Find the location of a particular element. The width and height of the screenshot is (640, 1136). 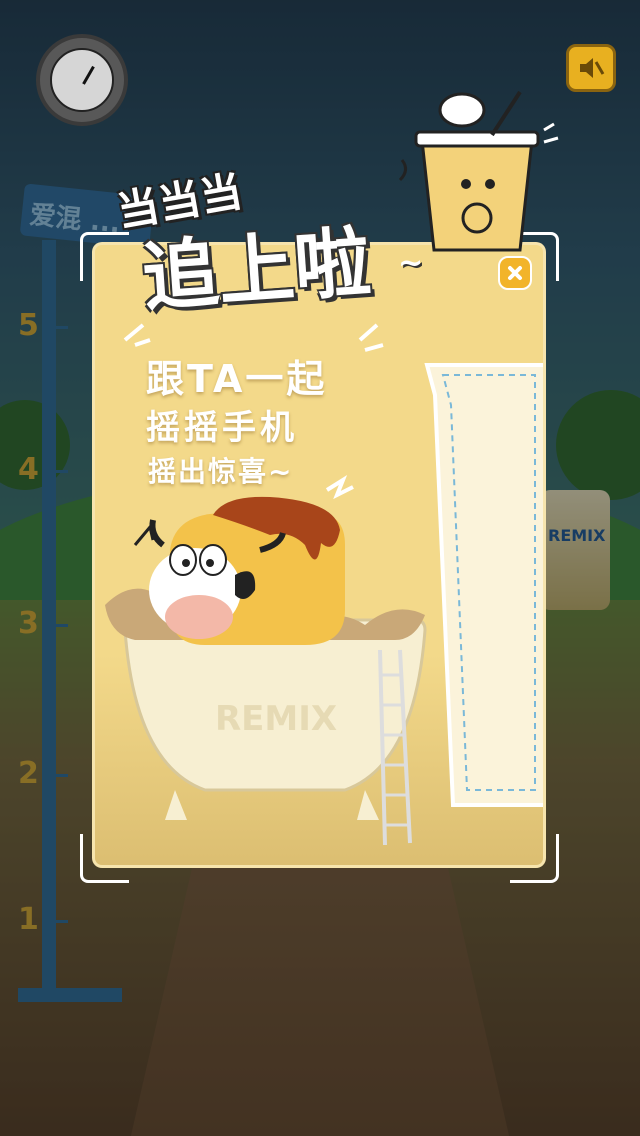

clock-face-icon is located at coordinates (82, 80).